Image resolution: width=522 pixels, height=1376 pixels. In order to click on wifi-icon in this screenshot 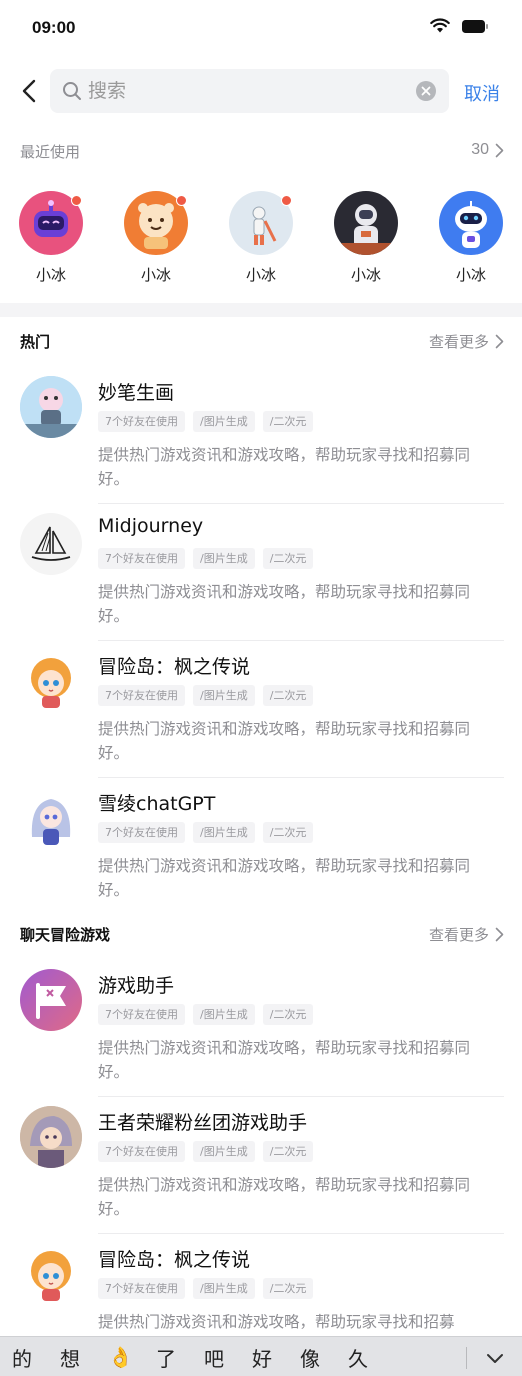, I will do `click(440, 27)`.